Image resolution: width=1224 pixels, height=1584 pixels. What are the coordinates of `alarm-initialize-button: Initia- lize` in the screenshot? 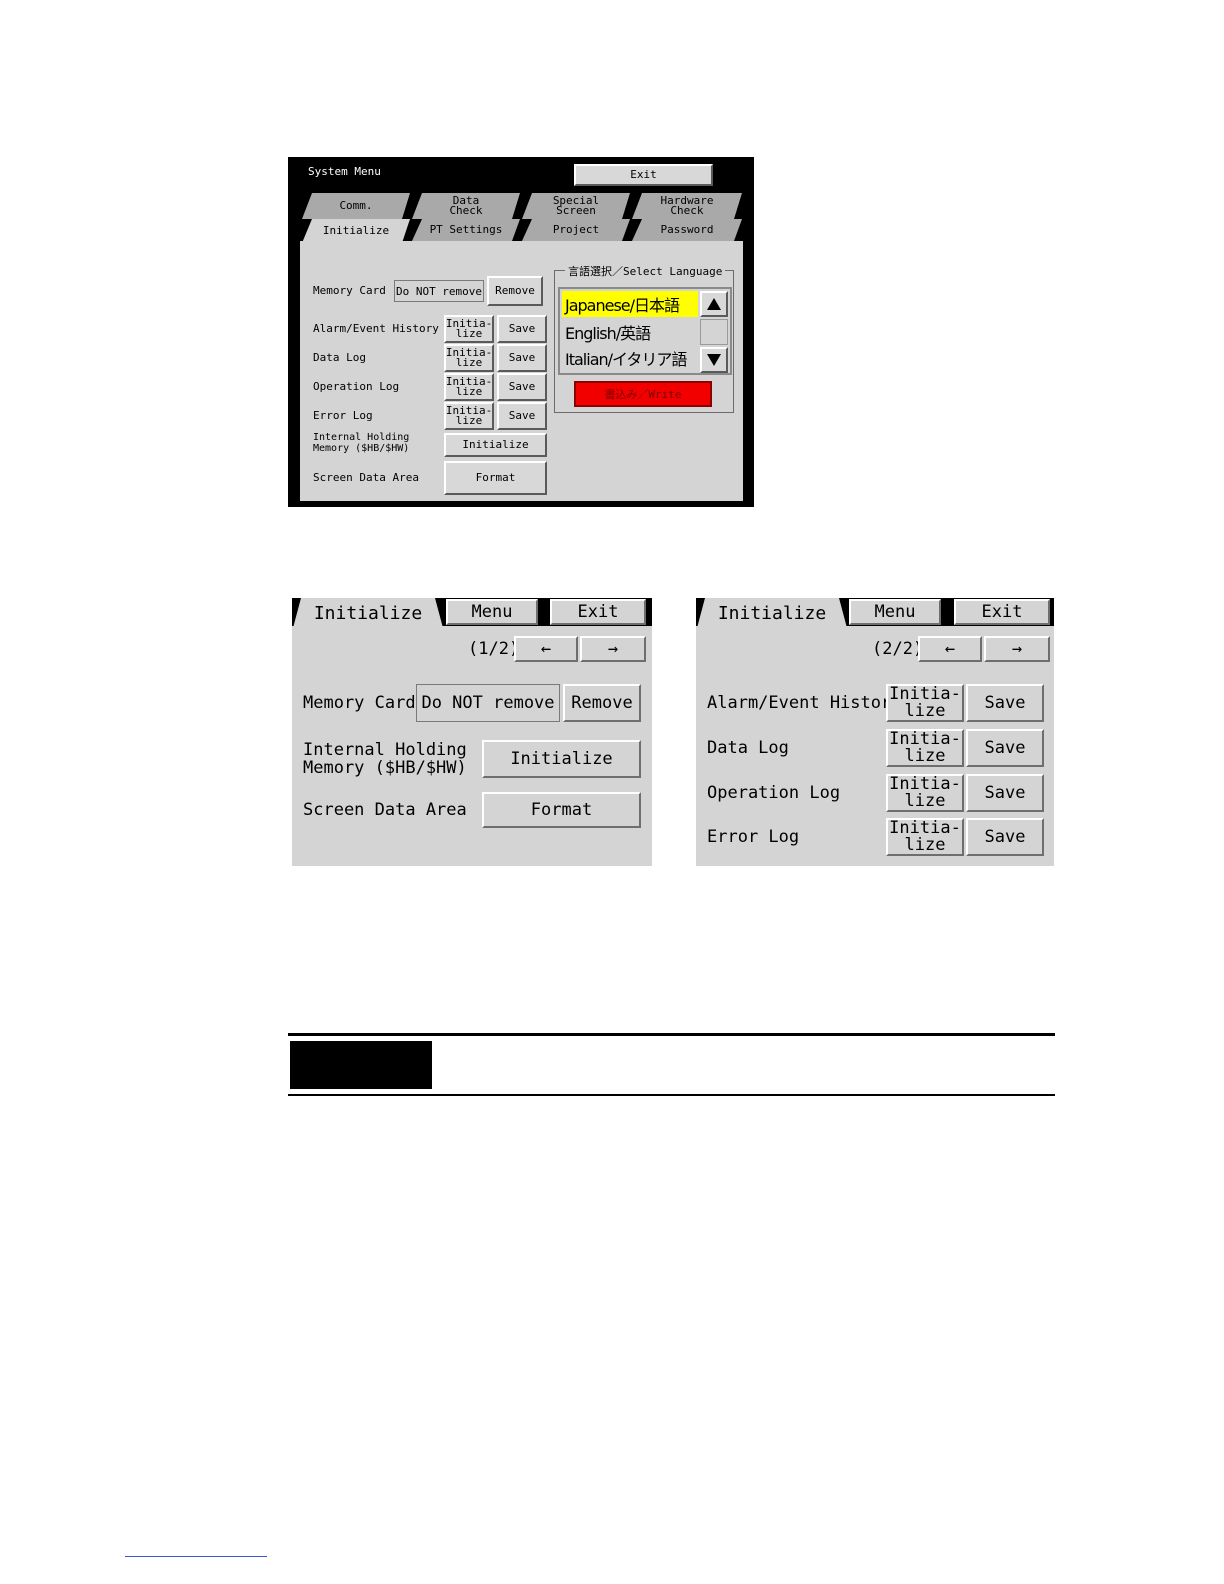 It's located at (469, 329).